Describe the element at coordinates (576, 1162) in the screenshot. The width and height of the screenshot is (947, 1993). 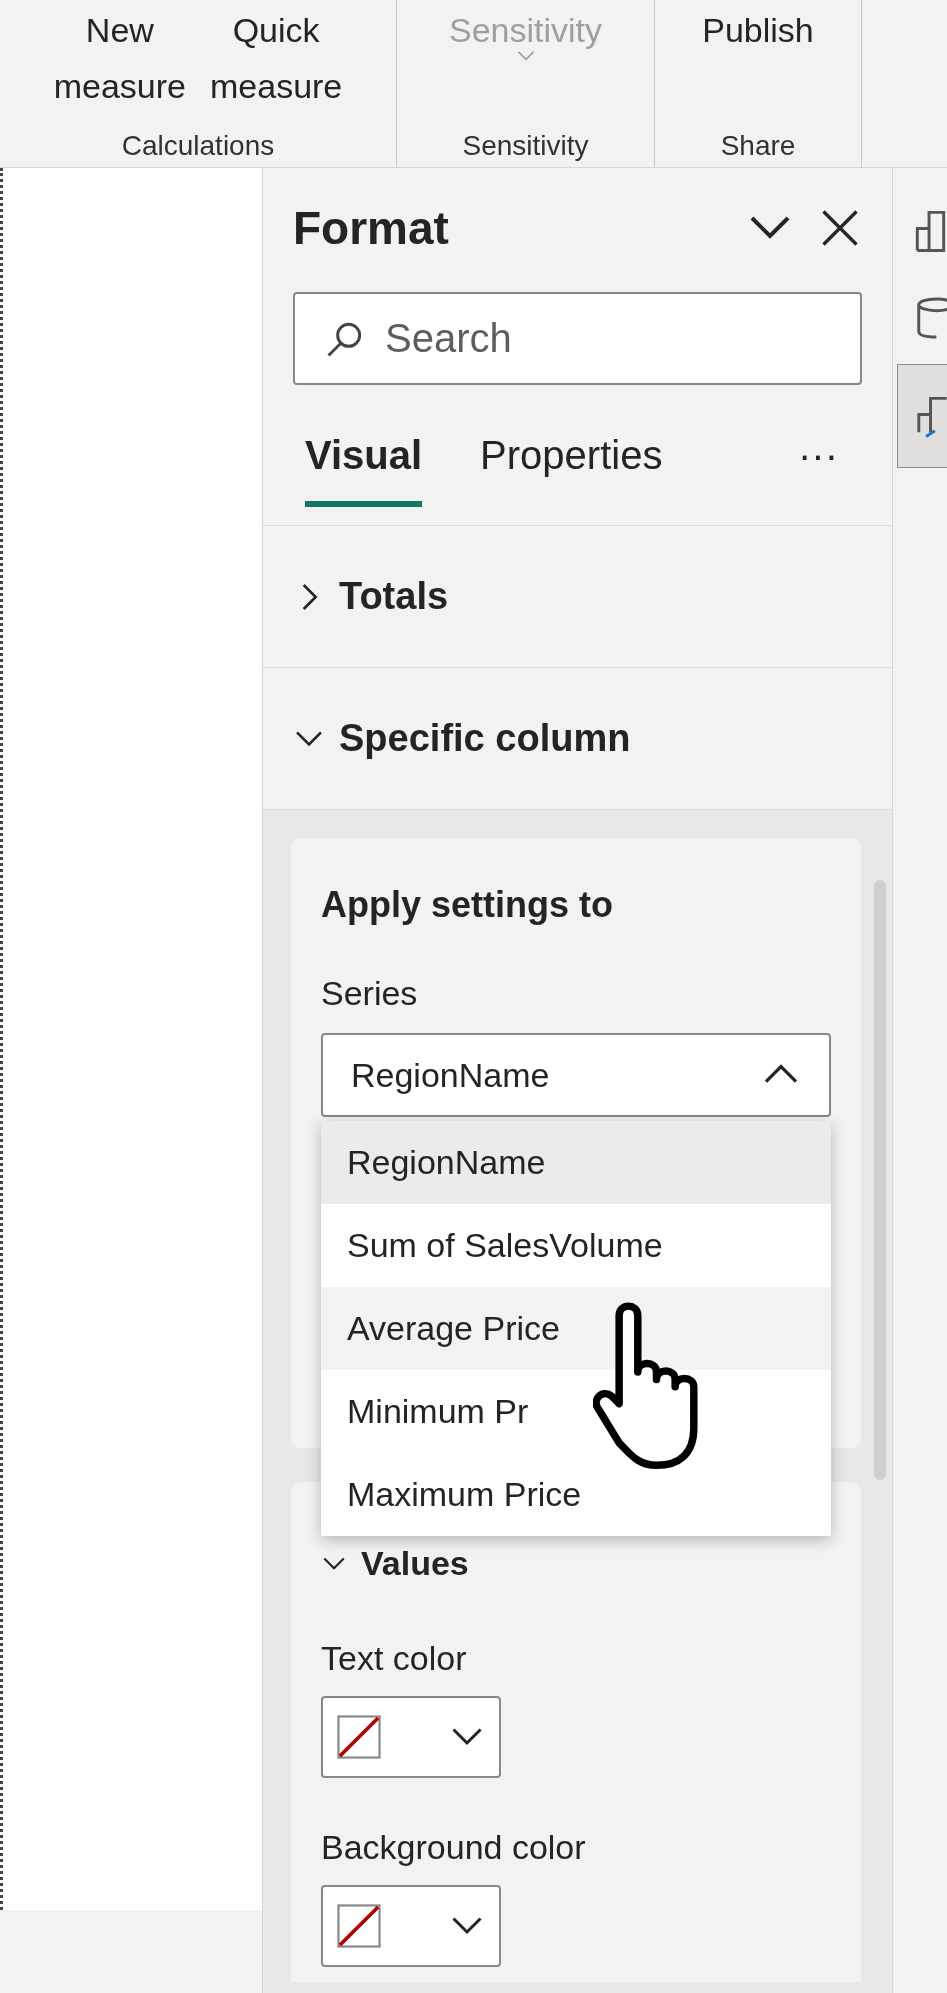
I see `menu-option: RegionName` at that location.